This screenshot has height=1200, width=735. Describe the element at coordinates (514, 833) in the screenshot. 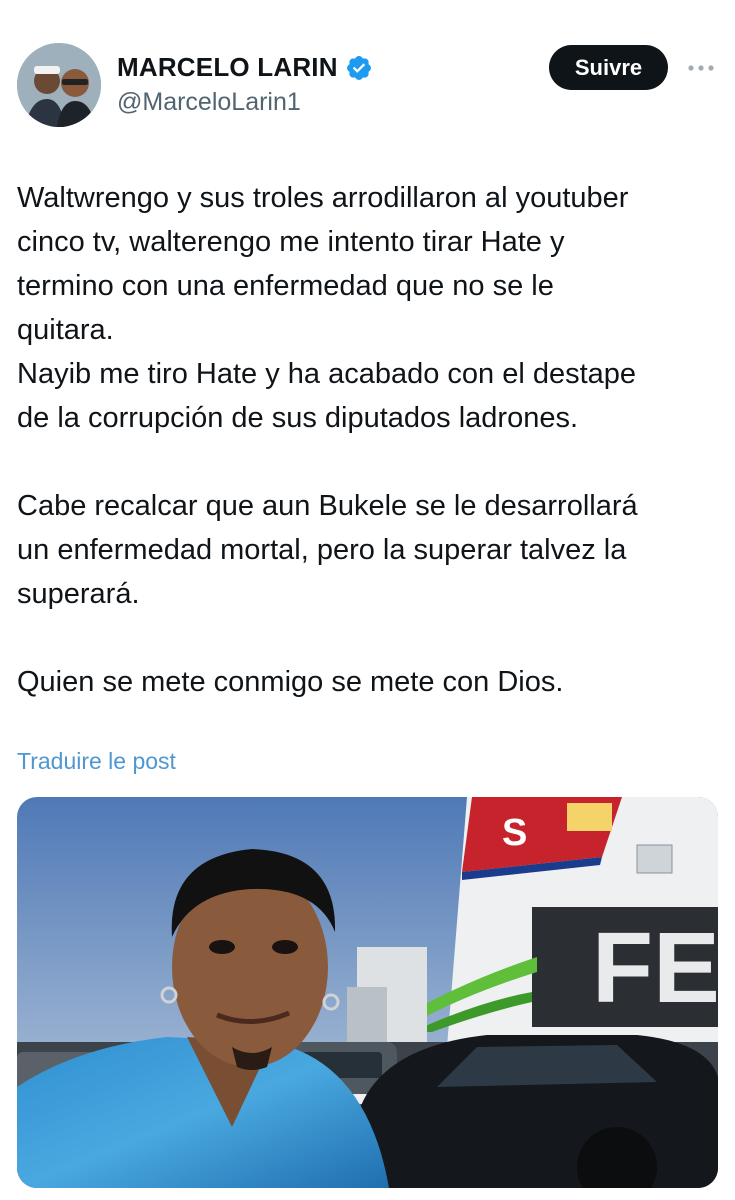

I see `ship-hull-letter: S` at that location.